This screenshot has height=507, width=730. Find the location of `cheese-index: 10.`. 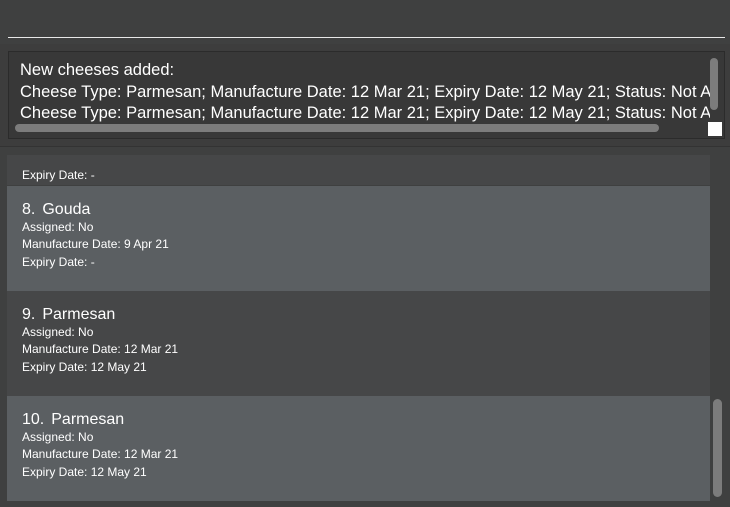

cheese-index: 10. is located at coordinates (33, 419).